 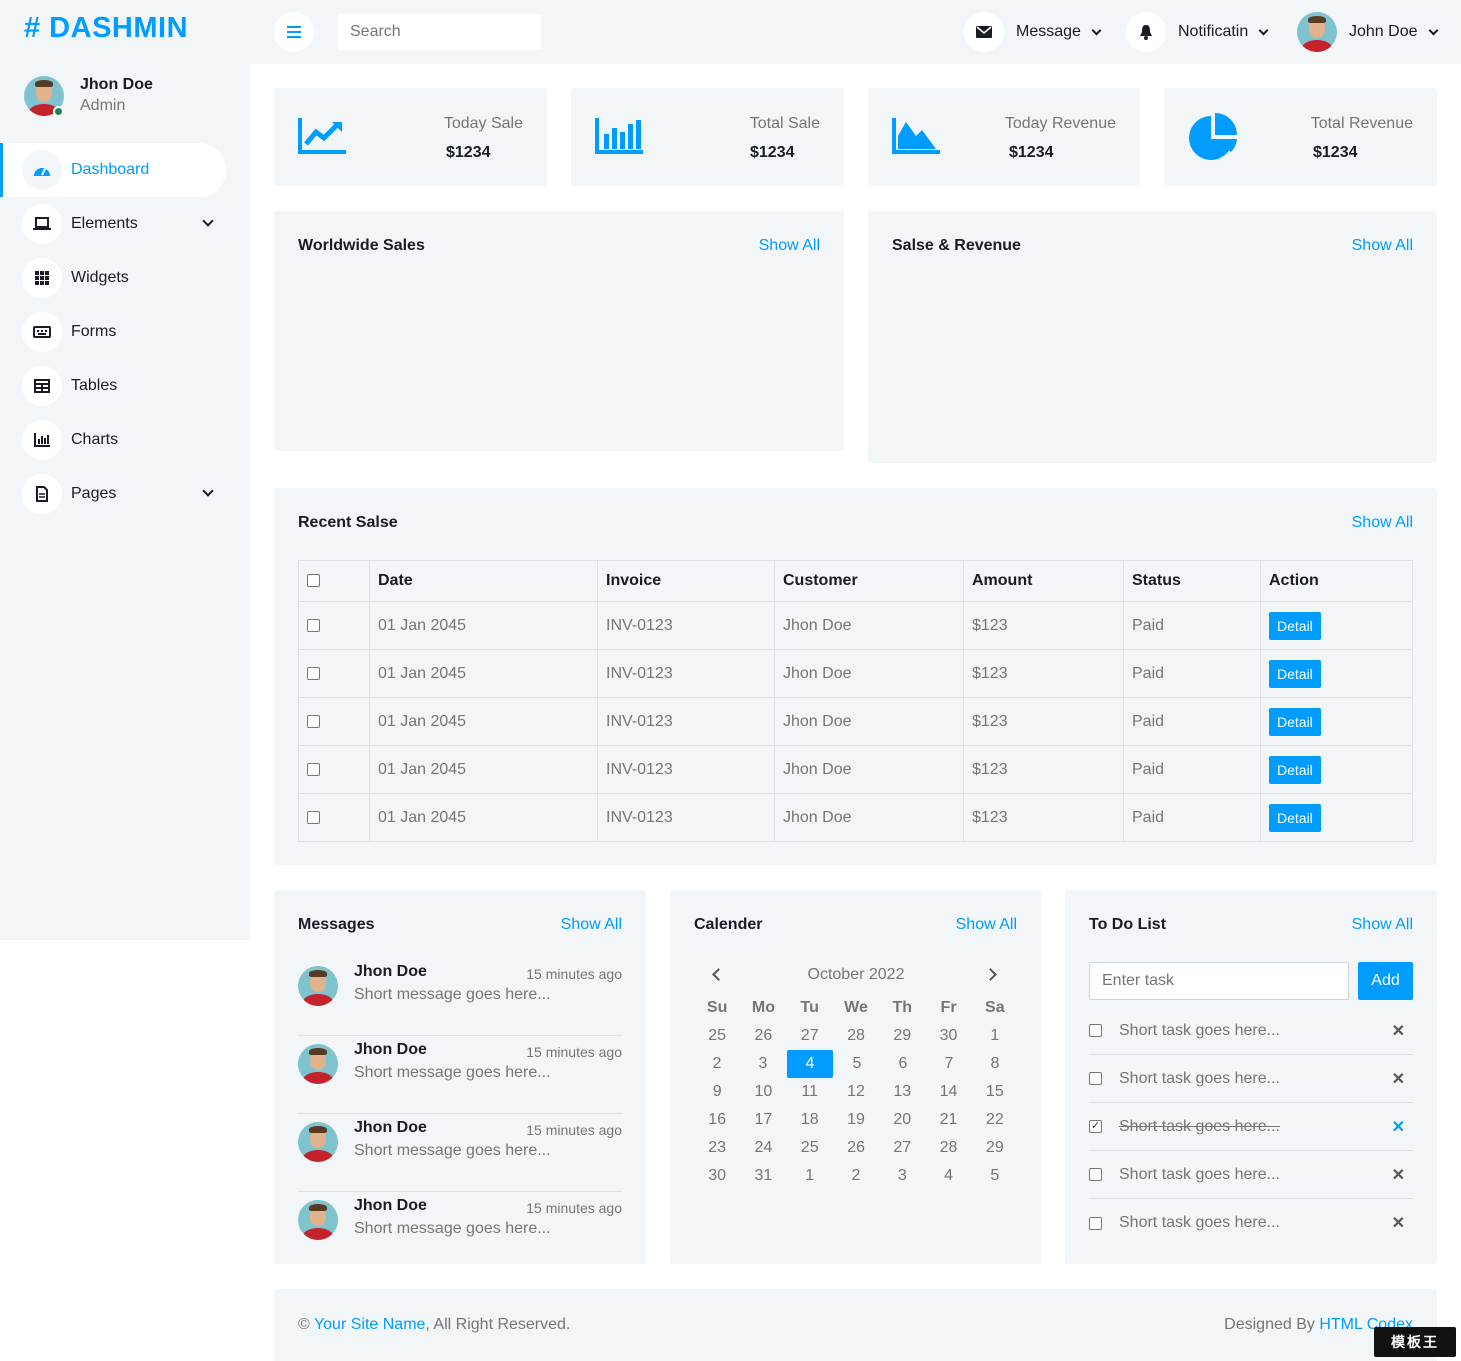 What do you see at coordinates (1385, 981) in the screenshot?
I see `add-task-button: Add` at bounding box center [1385, 981].